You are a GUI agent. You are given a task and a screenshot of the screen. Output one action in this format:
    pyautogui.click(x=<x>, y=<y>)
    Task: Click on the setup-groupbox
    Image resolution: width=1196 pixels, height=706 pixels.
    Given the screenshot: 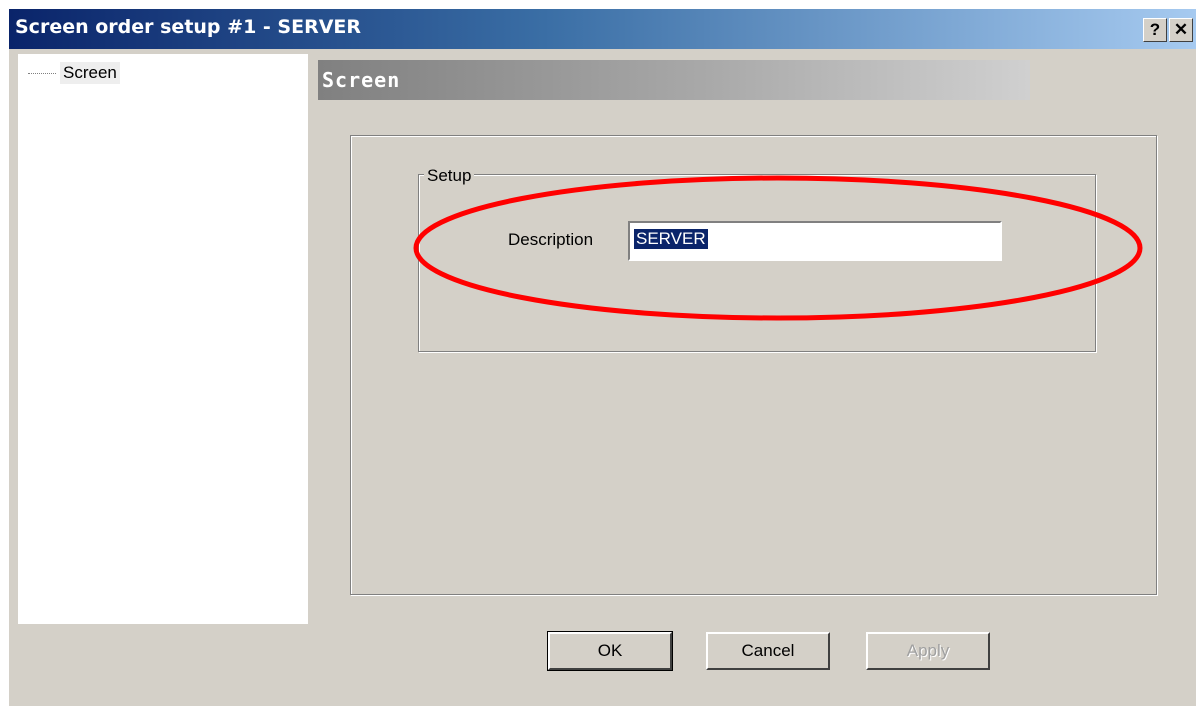 What is the action you would take?
    pyautogui.click(x=757, y=263)
    